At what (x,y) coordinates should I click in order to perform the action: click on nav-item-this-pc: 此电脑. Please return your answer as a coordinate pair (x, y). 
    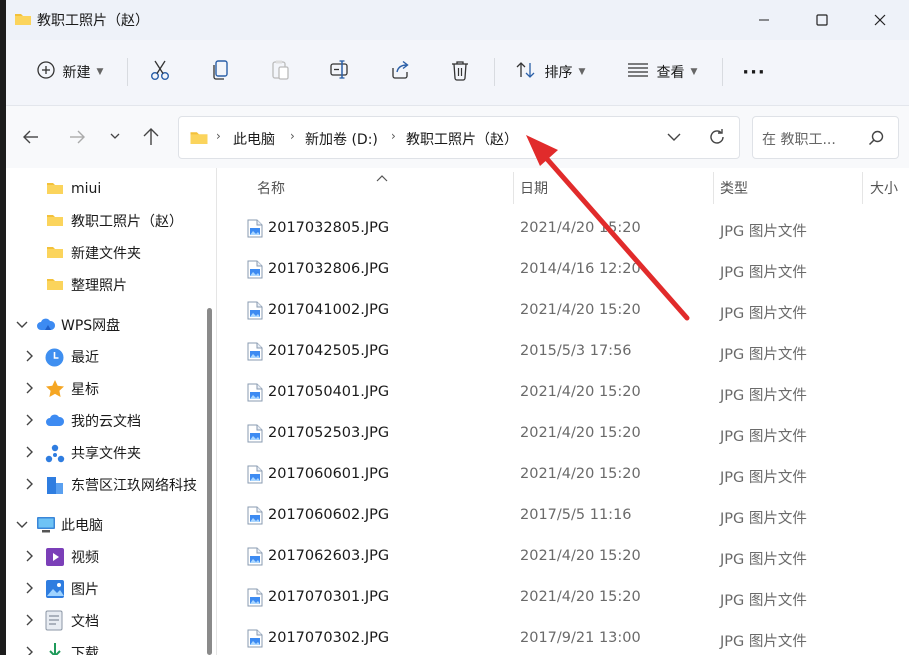
    Looking at the image, I should click on (105, 525).